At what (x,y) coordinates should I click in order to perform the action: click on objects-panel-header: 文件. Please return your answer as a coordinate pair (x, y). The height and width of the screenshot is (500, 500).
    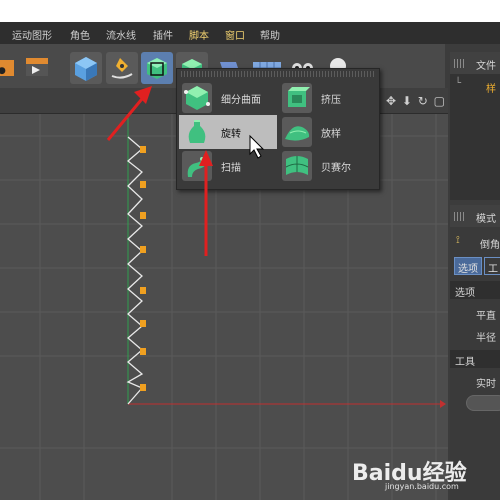
    Looking at the image, I should click on (475, 63).